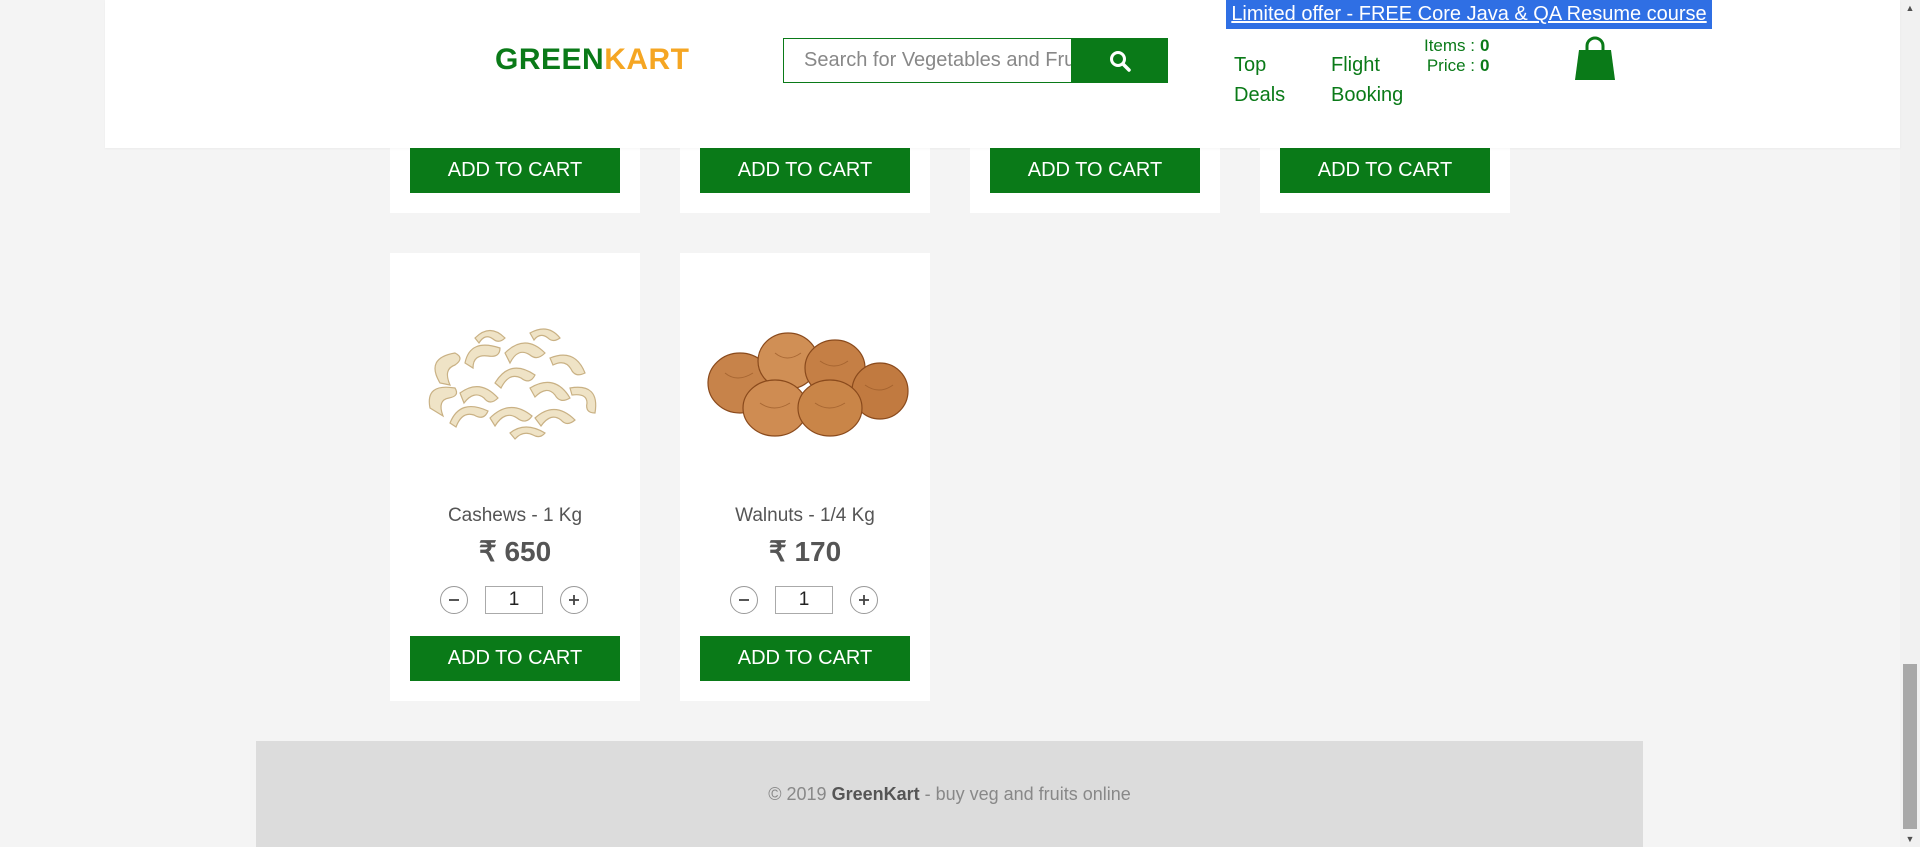 Image resolution: width=1920 pixels, height=847 pixels. I want to click on search-input, so click(927, 60).